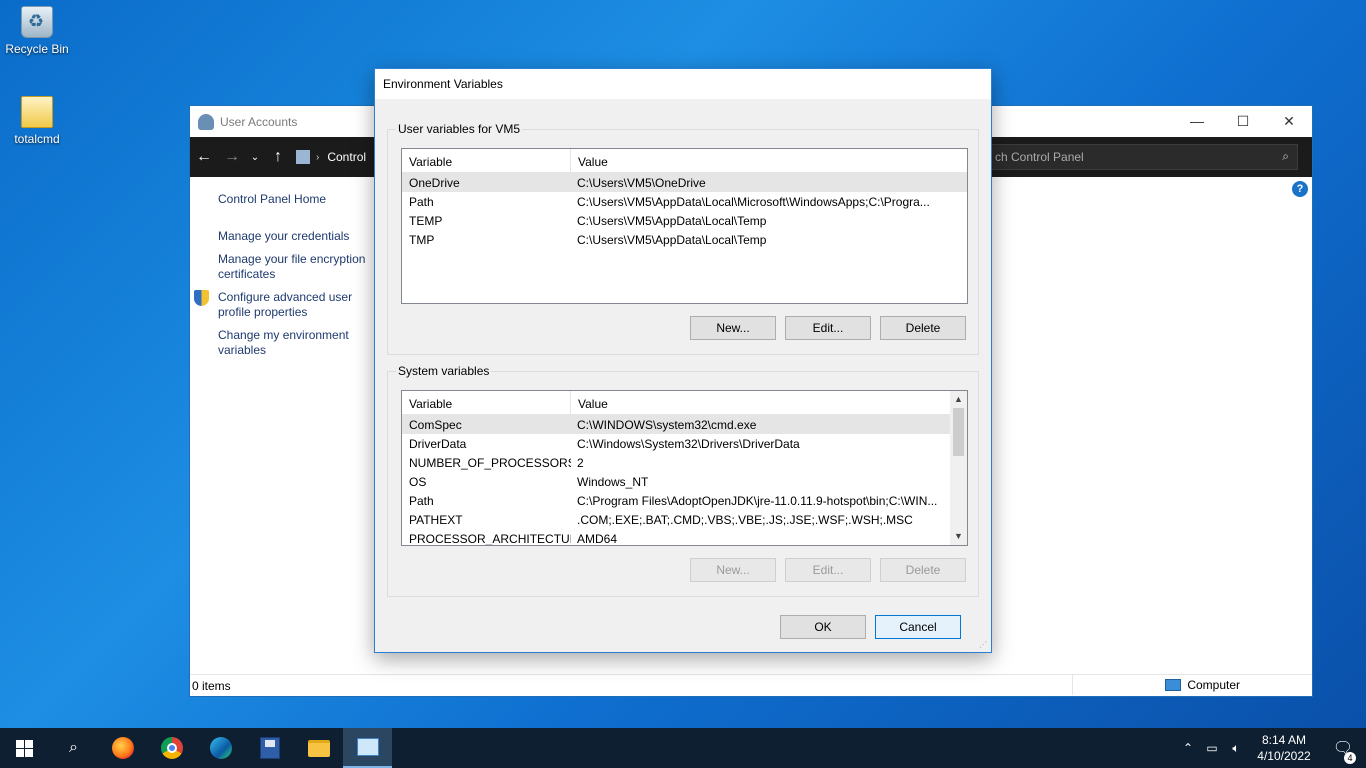 The image size is (1366, 768). I want to click on taskbar-save-app, so click(269, 748).